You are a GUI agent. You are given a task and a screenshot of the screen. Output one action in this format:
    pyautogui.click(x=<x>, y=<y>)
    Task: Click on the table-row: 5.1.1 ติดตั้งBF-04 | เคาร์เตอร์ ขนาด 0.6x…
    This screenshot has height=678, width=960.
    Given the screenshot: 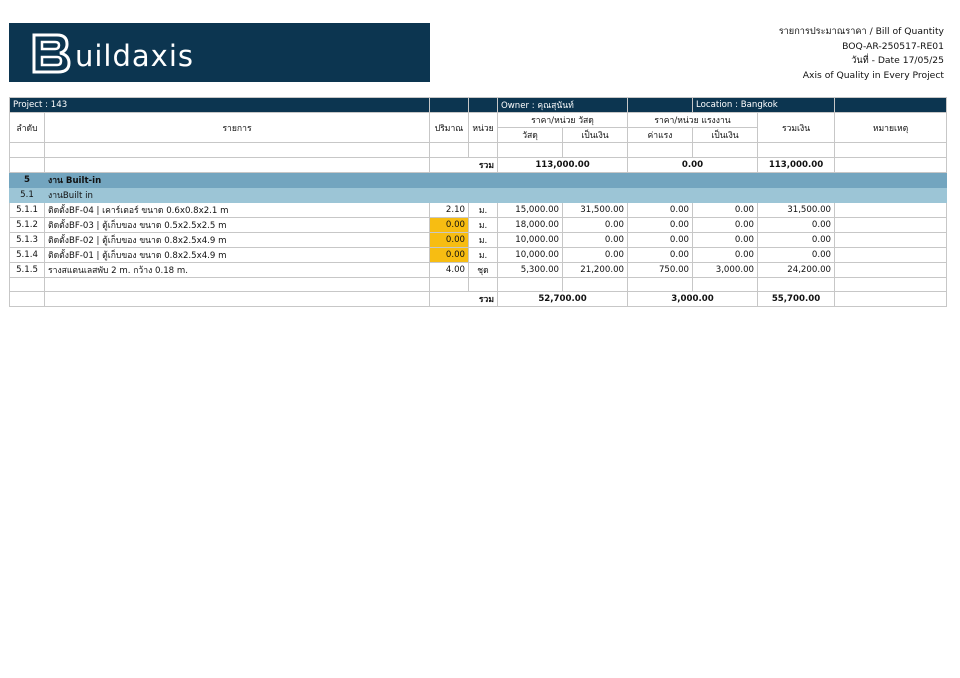 What is the action you would take?
    pyautogui.click(x=478, y=209)
    